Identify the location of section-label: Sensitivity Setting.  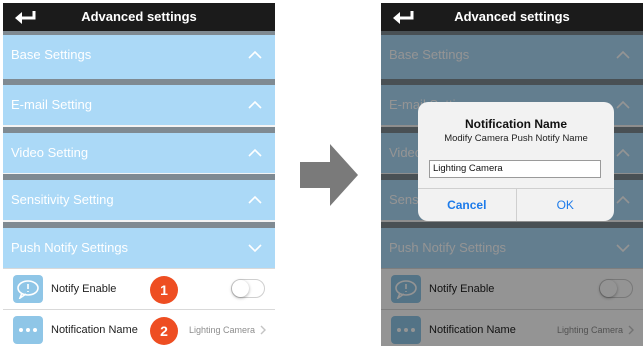
(62, 199).